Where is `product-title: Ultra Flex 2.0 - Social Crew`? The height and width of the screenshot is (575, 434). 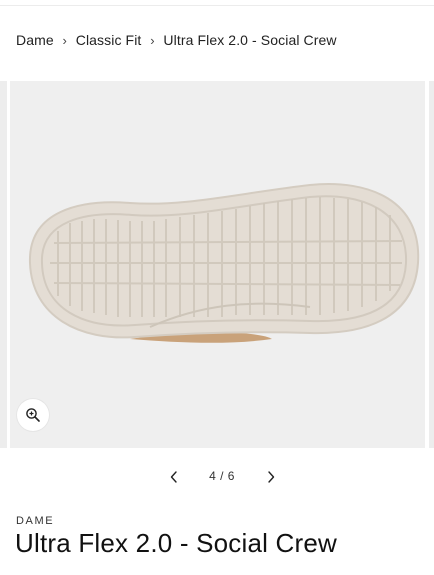 product-title: Ultra Flex 2.0 - Social Crew is located at coordinates (176, 543).